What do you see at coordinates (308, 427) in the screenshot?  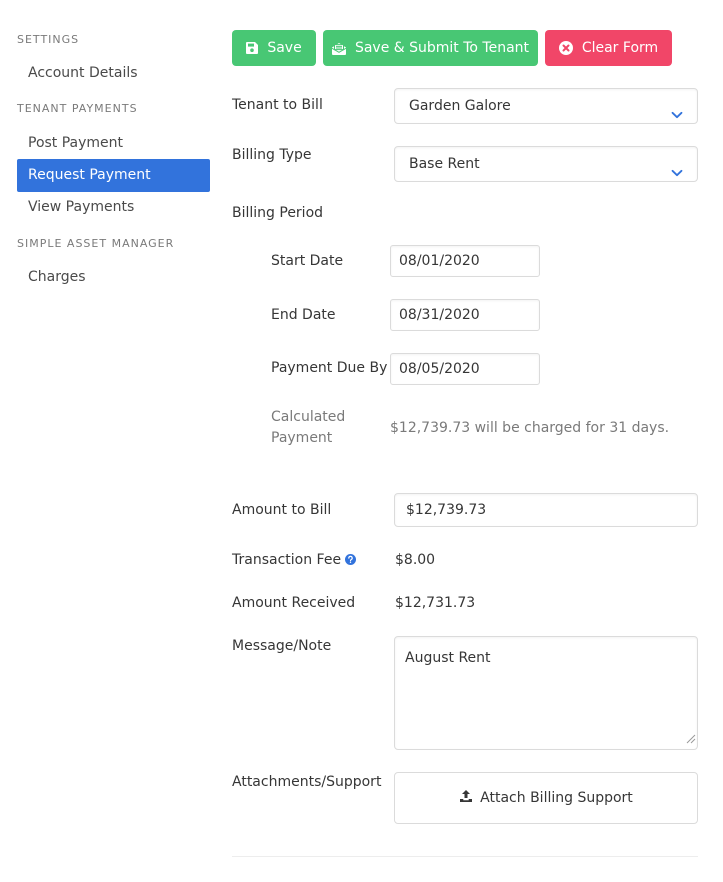 I see `calculated-payment-label: Calculated Payment` at bounding box center [308, 427].